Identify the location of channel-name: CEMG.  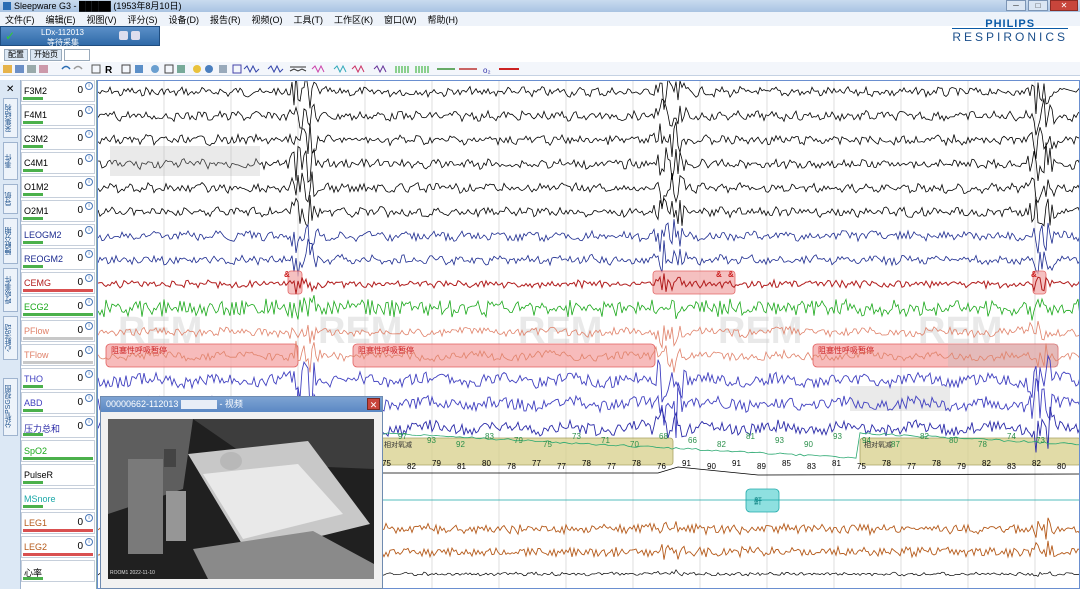
(37, 283).